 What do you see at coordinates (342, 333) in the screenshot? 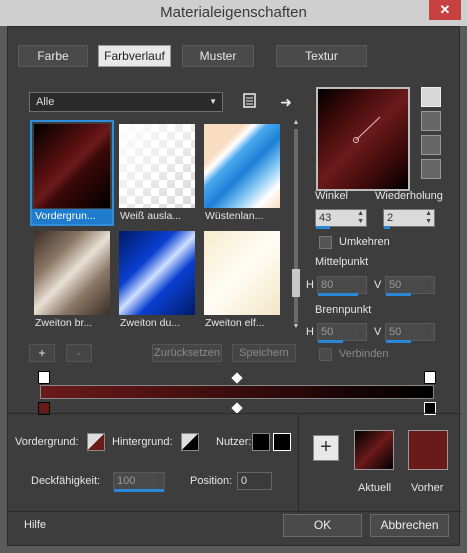
I see `focus-h-input: 50 ▲ ▼` at bounding box center [342, 333].